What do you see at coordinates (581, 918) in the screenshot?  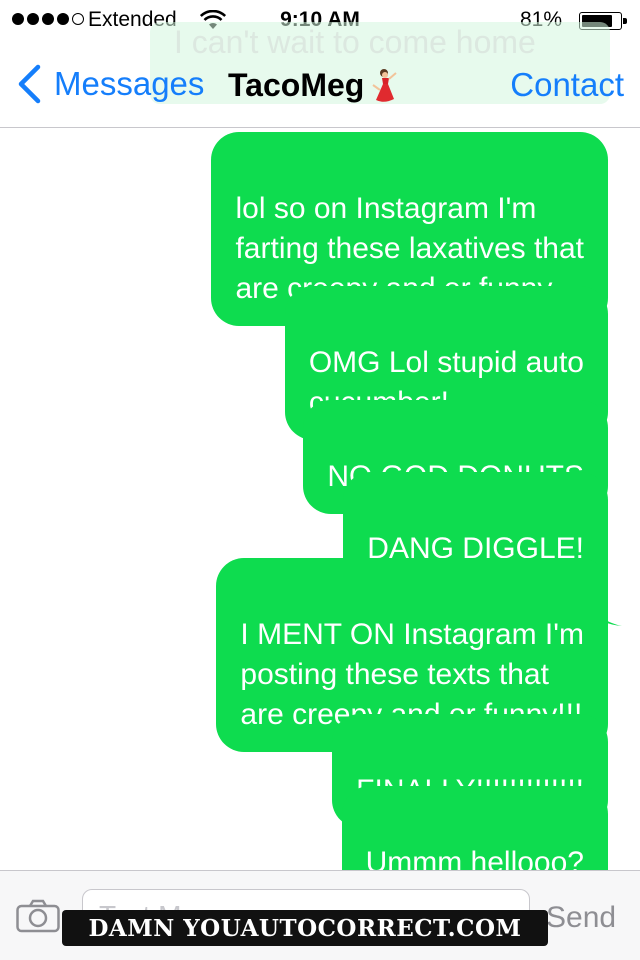 I see `send-button: Send` at bounding box center [581, 918].